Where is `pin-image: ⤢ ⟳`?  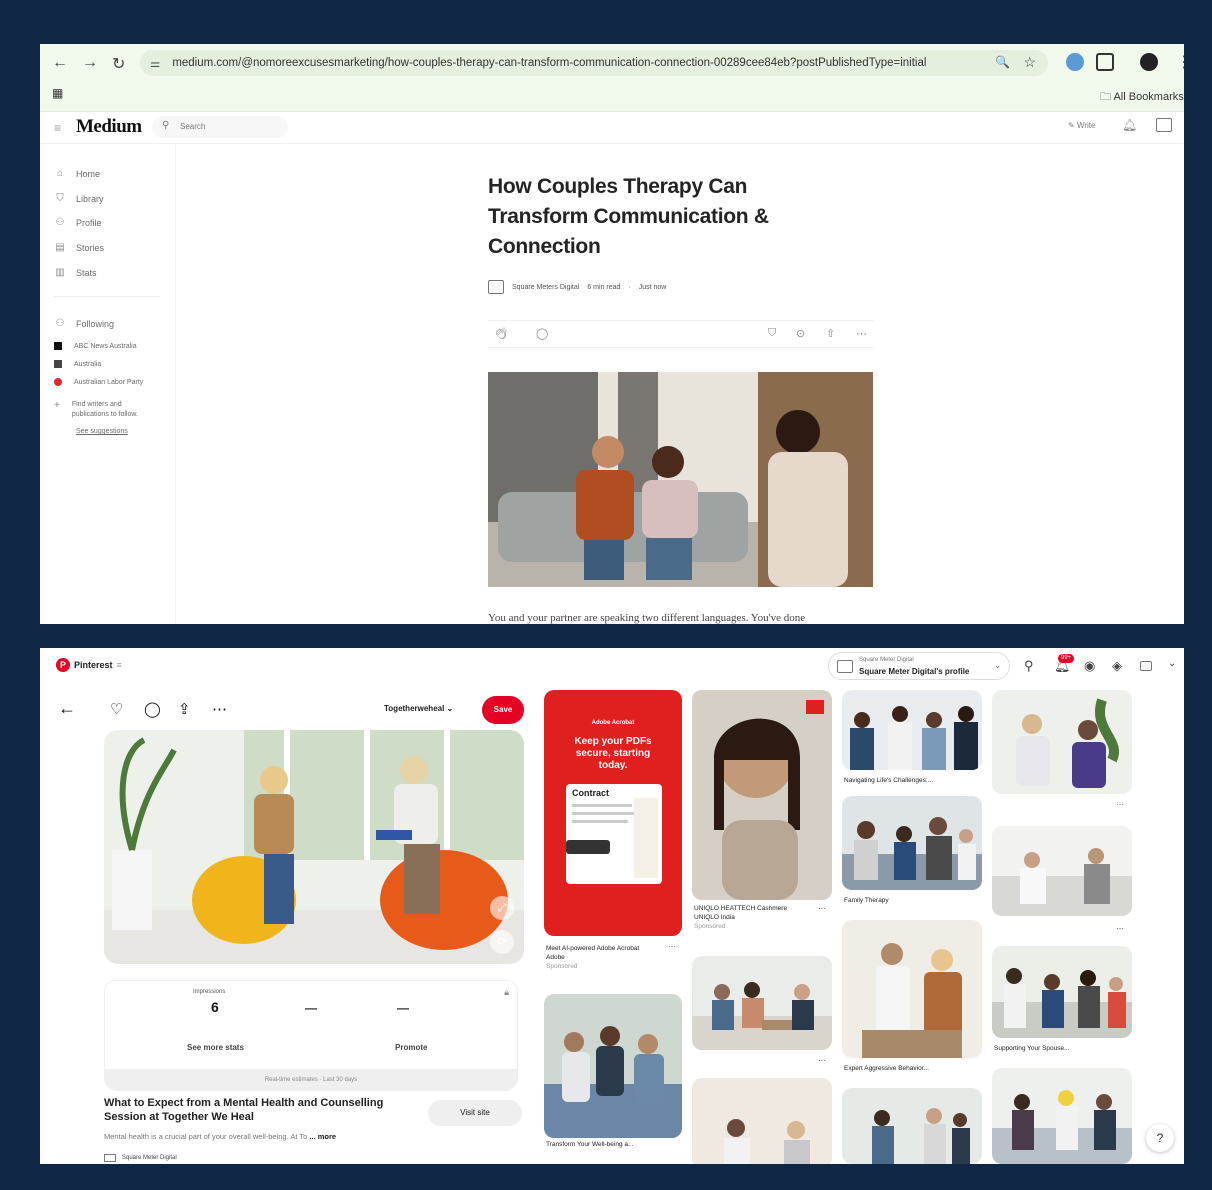
pin-image: ⤢ ⟳ is located at coordinates (314, 847).